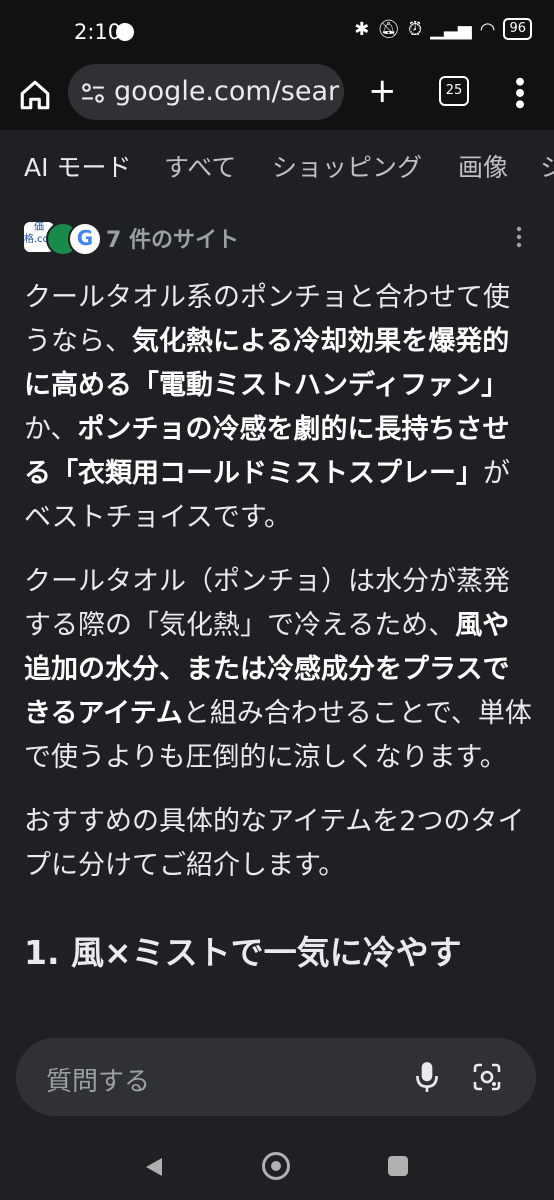  Describe the element at coordinates (93, 93) in the screenshot. I see `site-settings-icon` at that location.